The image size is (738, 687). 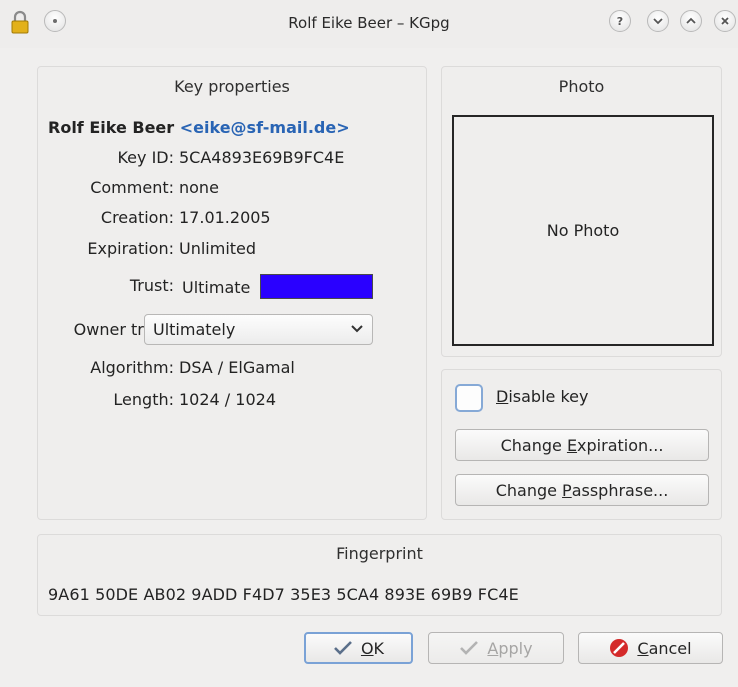 I want to click on close-icon, so click(x=725, y=21).